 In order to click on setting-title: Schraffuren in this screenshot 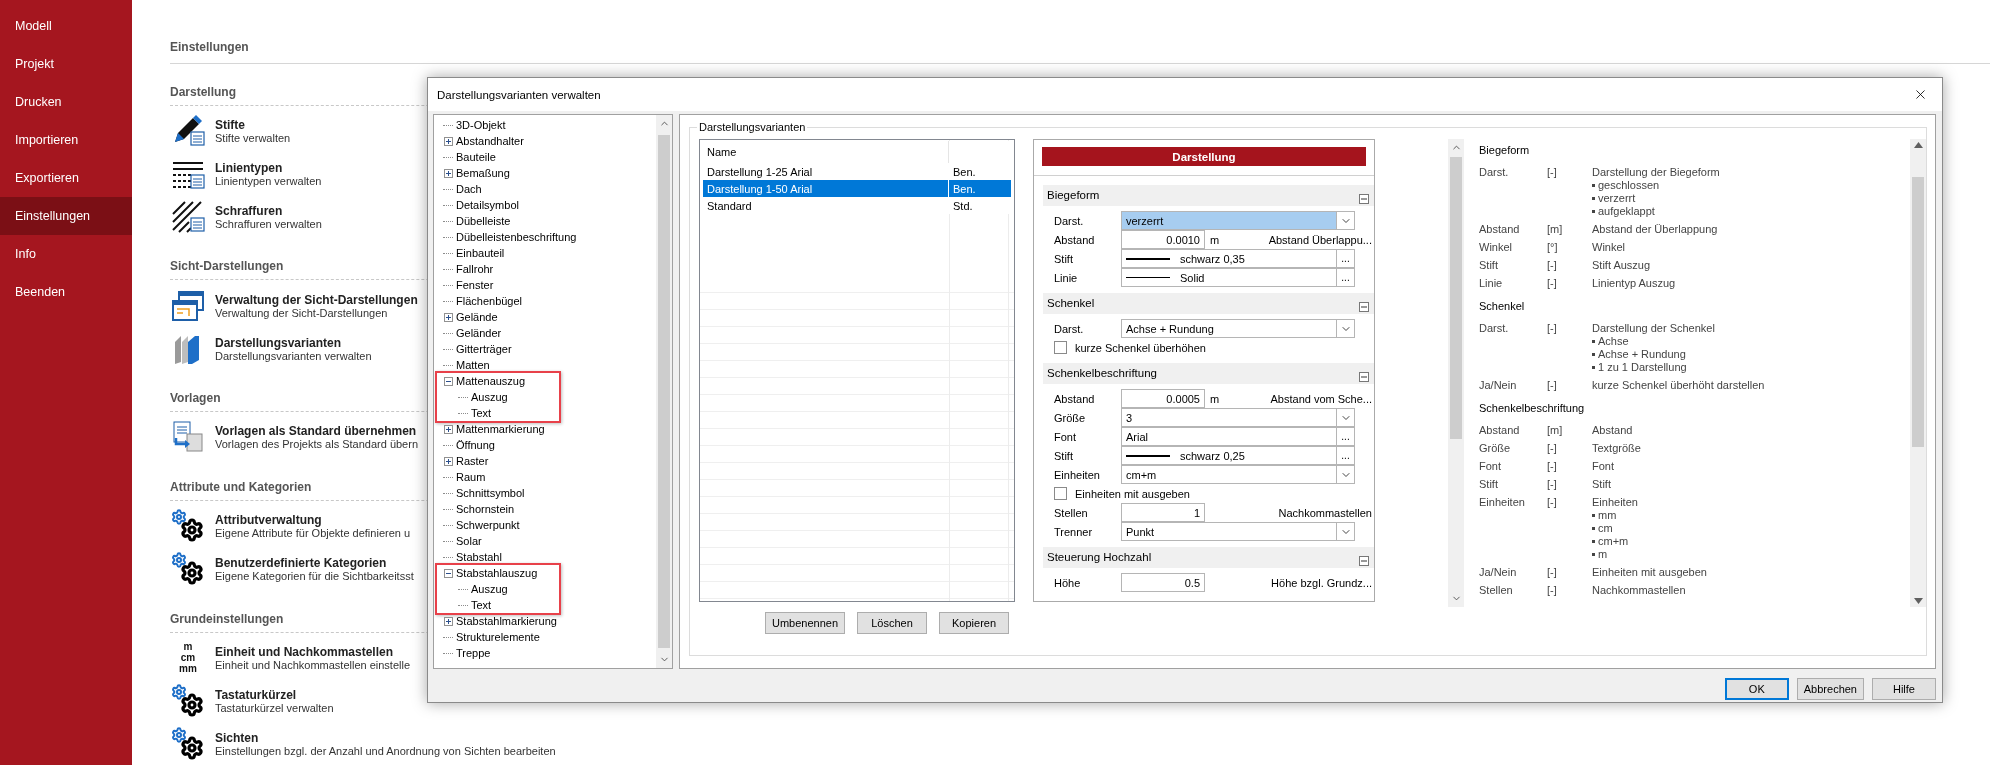, I will do `click(268, 211)`.